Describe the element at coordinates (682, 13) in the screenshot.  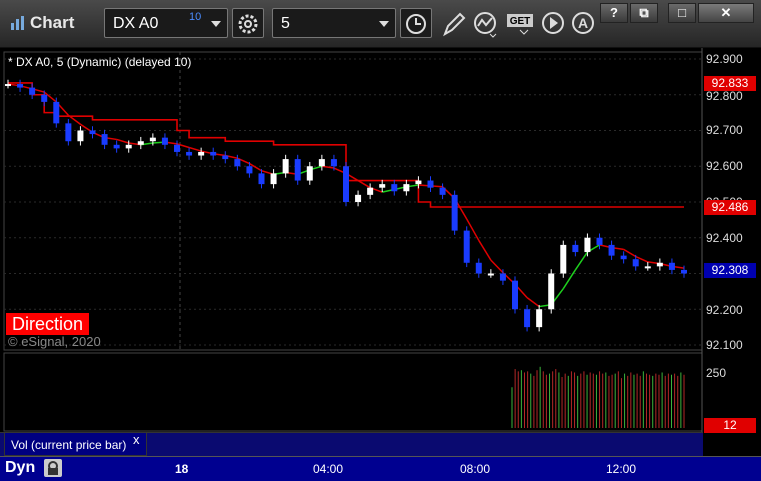
I see `maximize-button: □` at that location.